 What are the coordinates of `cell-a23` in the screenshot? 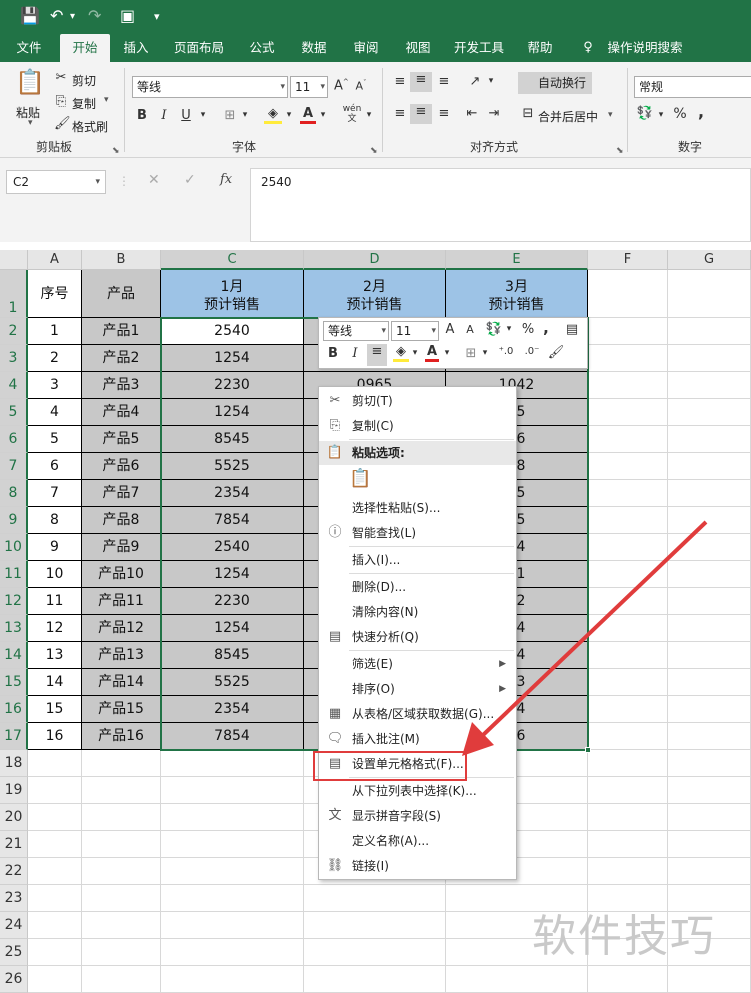 It's located at (55, 898).